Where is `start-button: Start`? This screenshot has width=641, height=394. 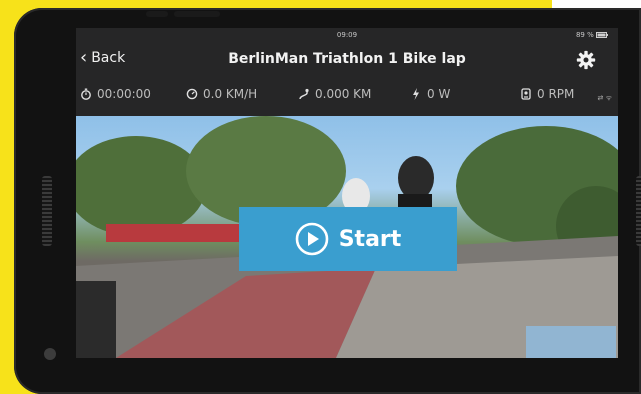
start-button: Start is located at coordinates (348, 239).